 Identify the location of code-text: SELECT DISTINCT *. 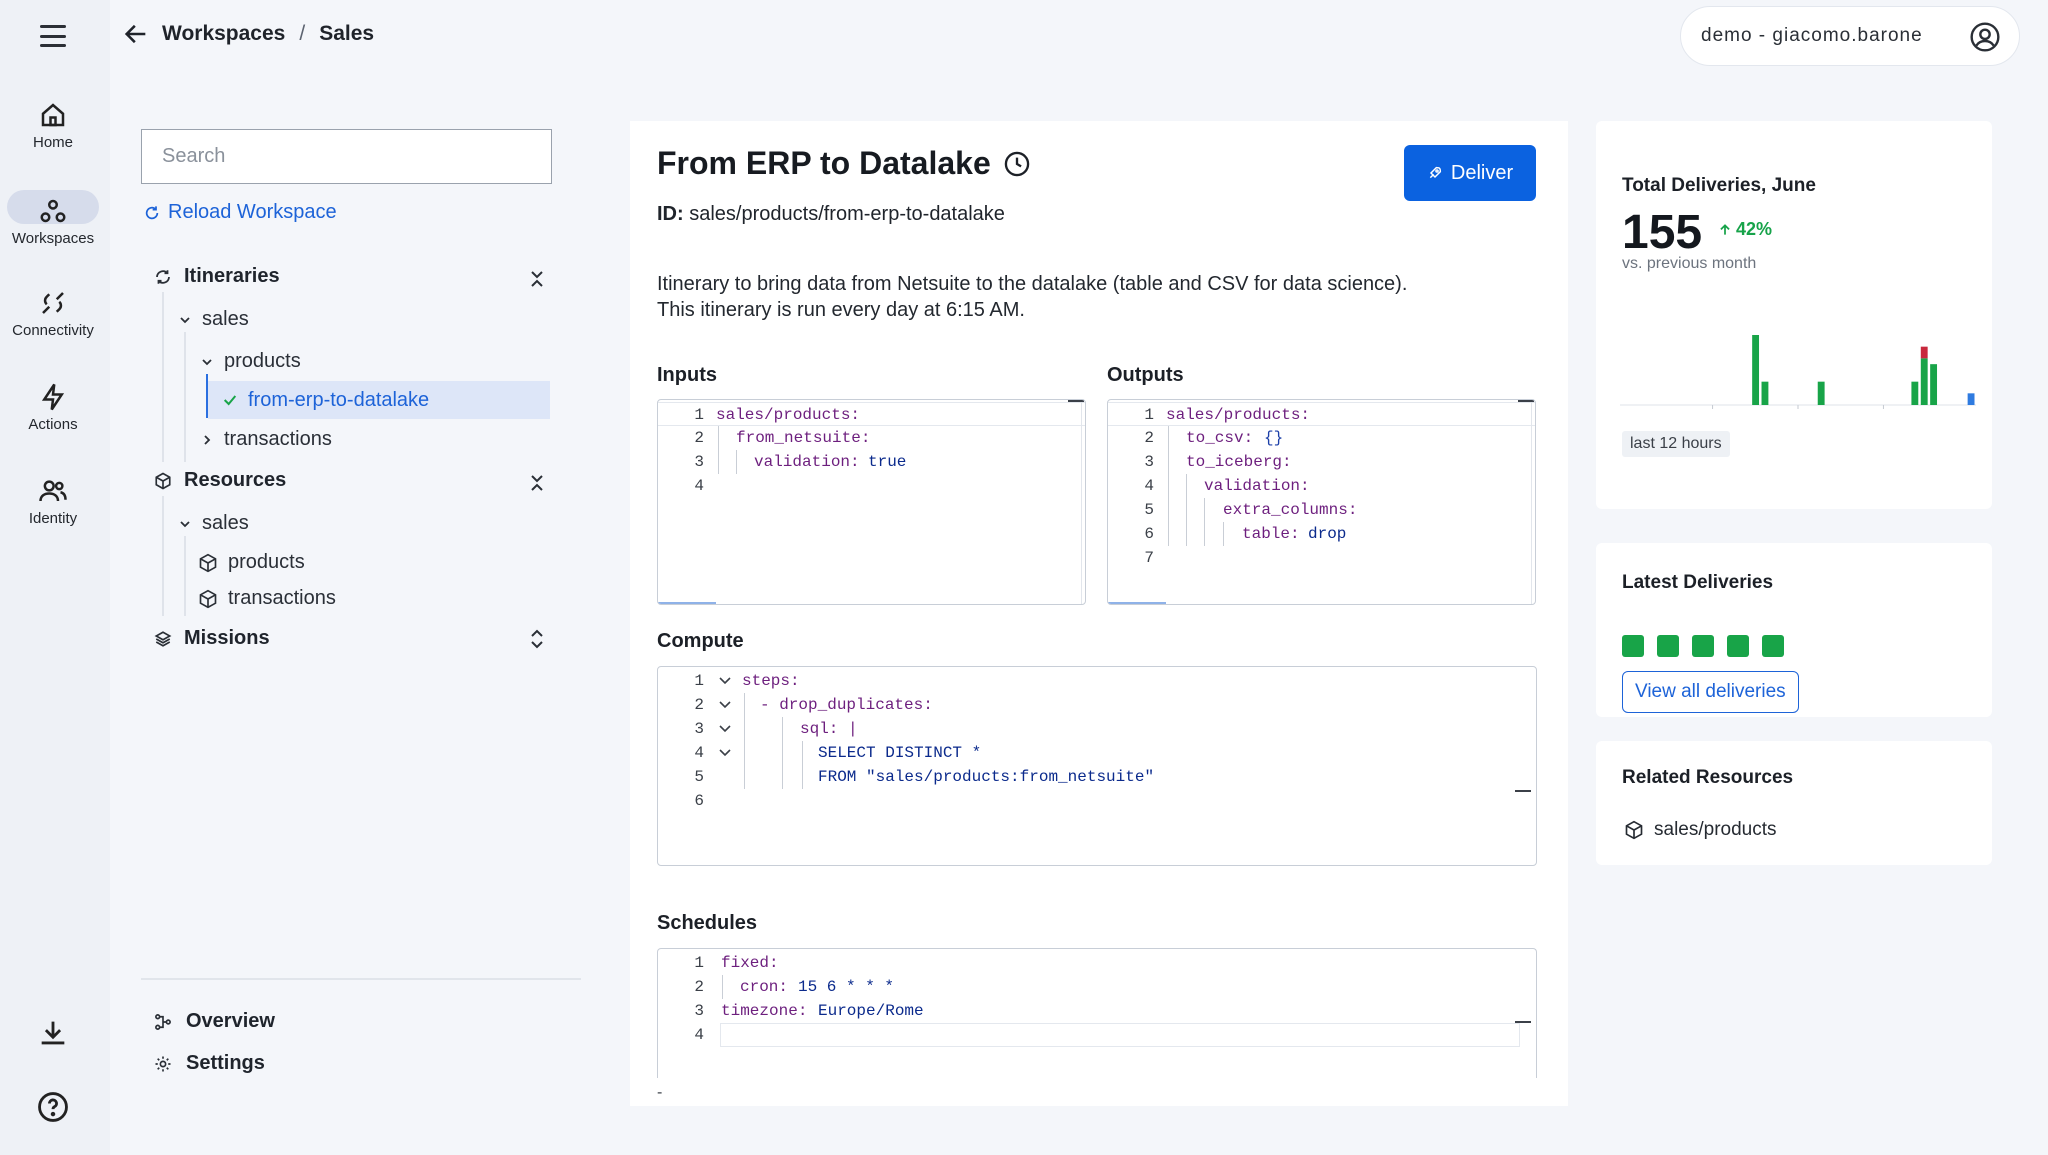
(900, 753).